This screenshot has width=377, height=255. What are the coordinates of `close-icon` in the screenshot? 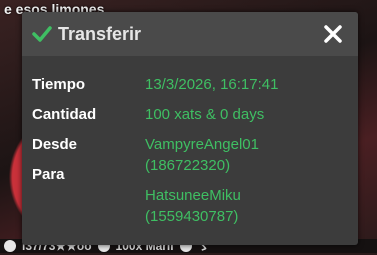 It's located at (333, 34).